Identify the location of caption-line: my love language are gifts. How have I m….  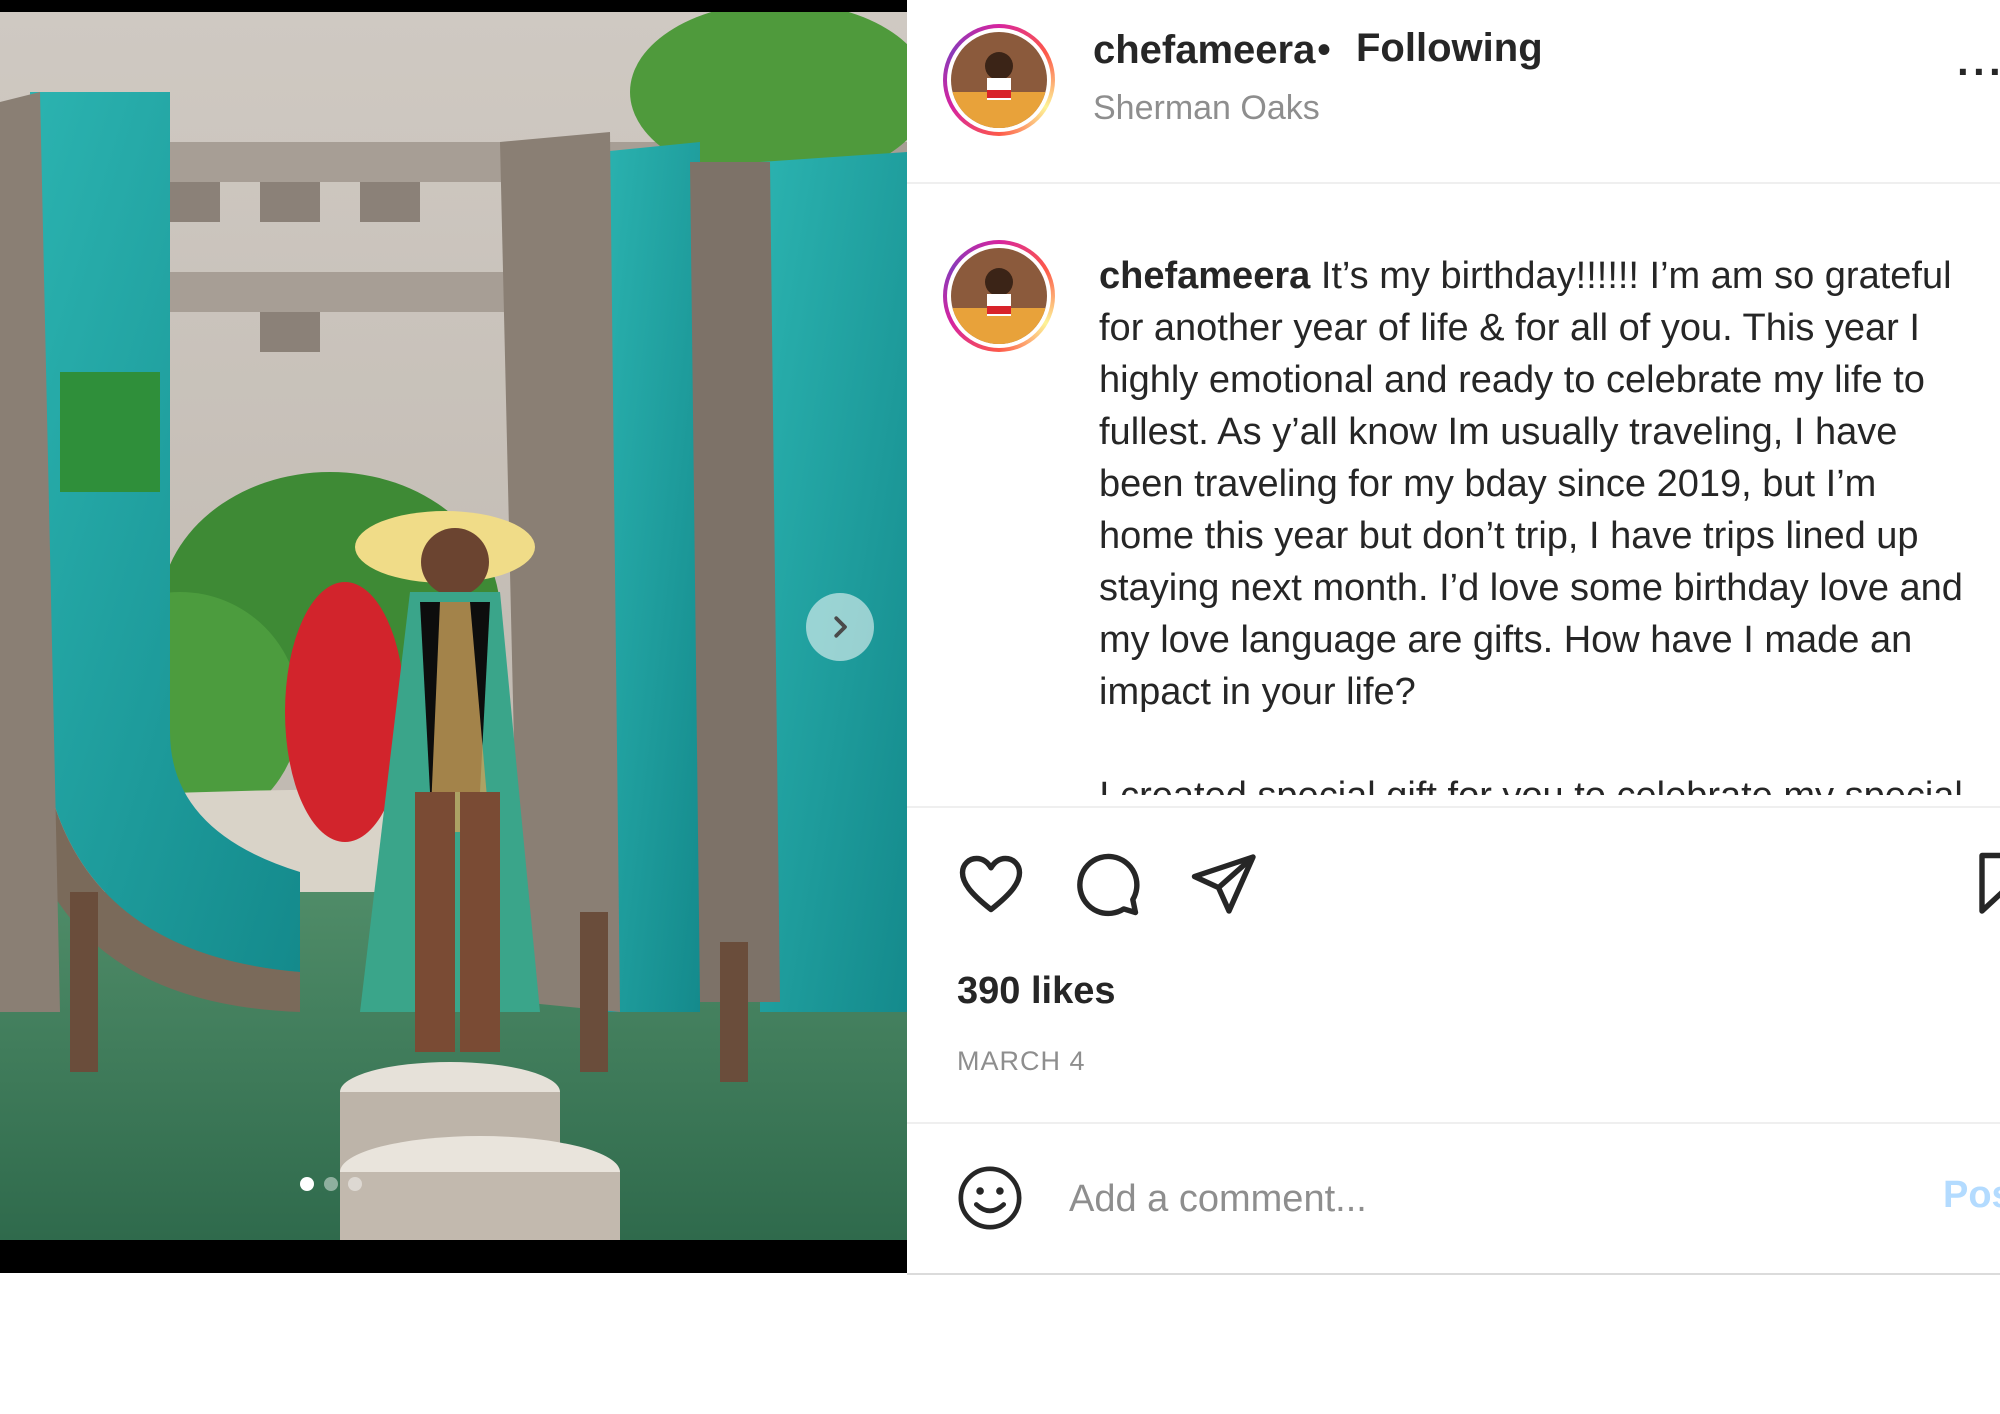
(1506, 640).